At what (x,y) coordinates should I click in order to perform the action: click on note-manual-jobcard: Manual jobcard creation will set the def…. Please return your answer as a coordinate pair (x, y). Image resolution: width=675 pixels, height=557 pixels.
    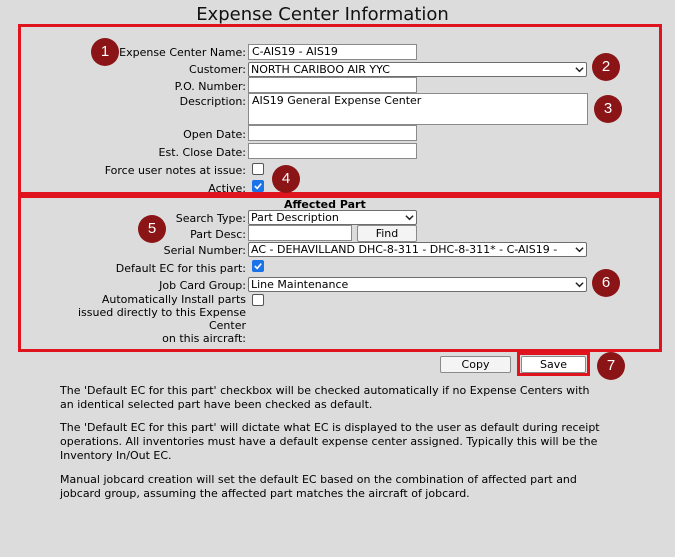
    Looking at the image, I should click on (318, 486).